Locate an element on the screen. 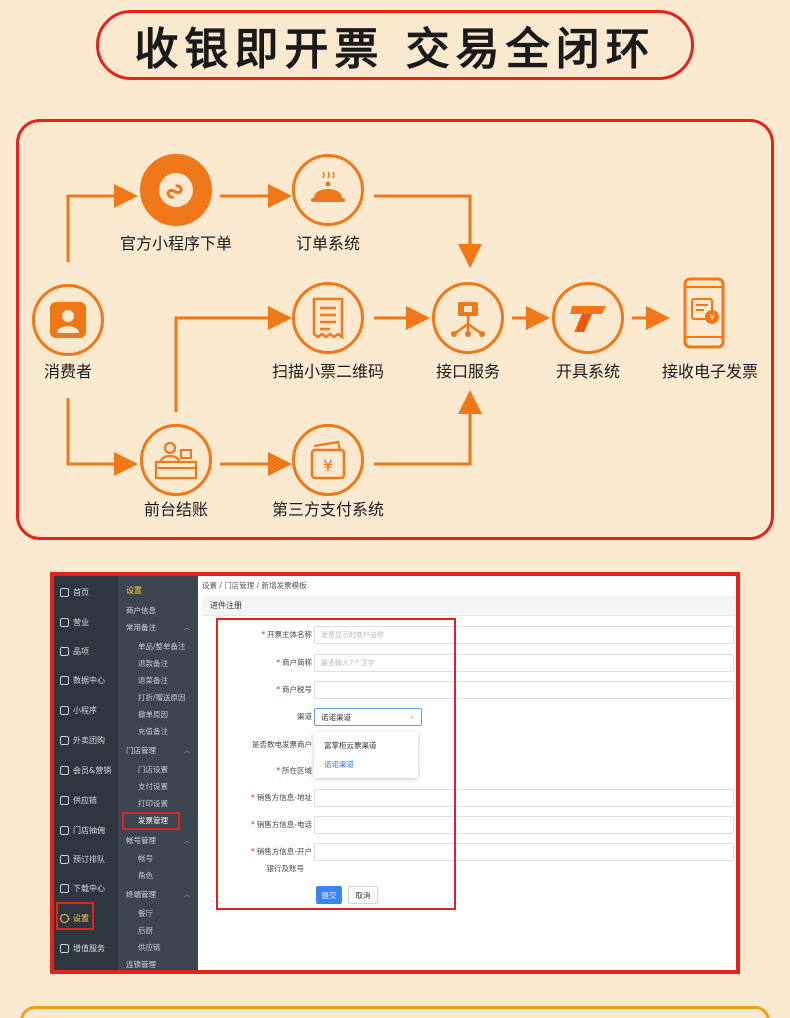  interface-node is located at coordinates (468, 318).